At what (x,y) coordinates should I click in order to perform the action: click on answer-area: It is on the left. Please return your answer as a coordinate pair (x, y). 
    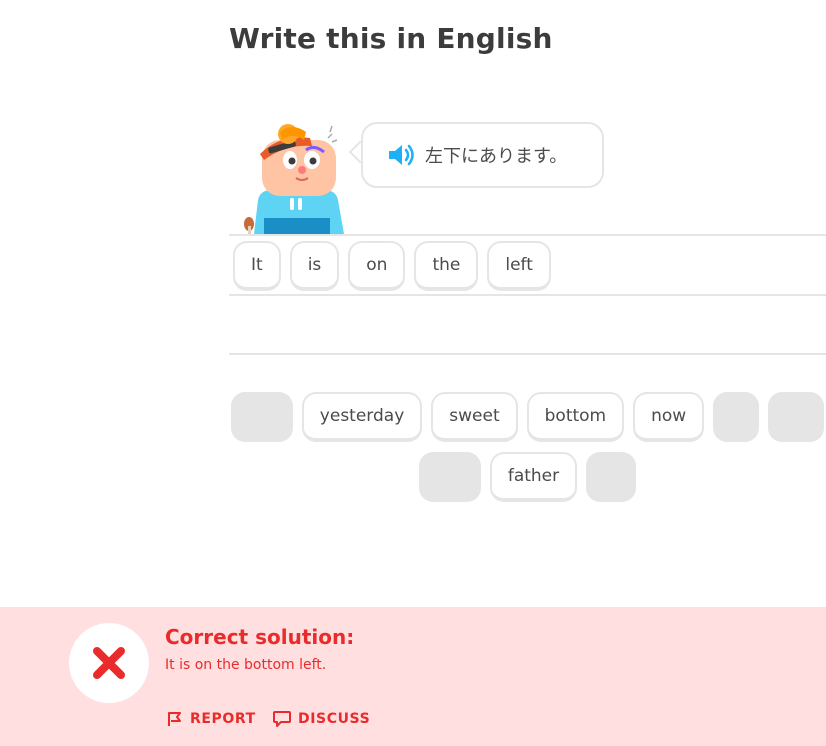
    Looking at the image, I should click on (392, 266).